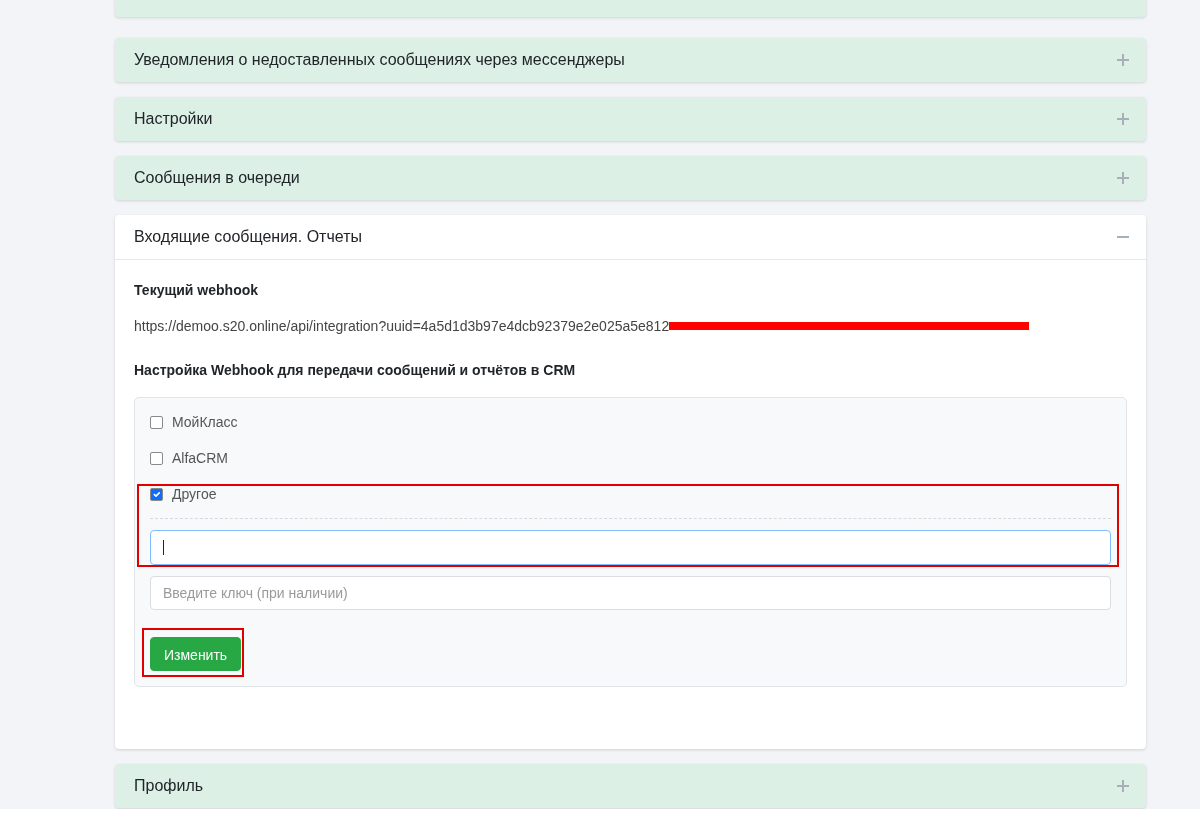 Image resolution: width=1200 pixels, height=820 pixels. I want to click on text-cursor-icon, so click(163, 547).